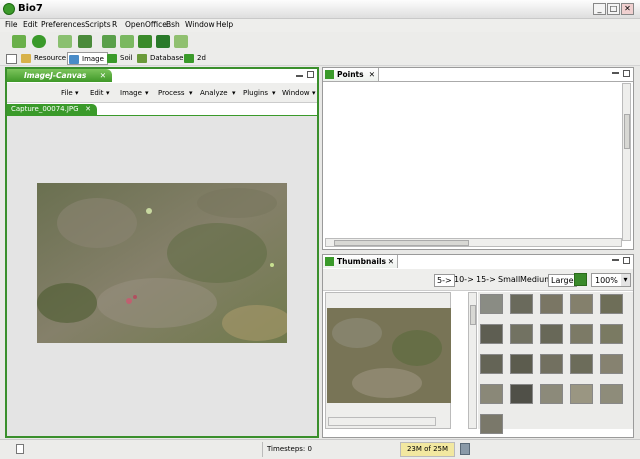 This screenshot has height=459, width=640. I want to click on title-bar: Bio7 _ □ ✕, so click(320, 9).